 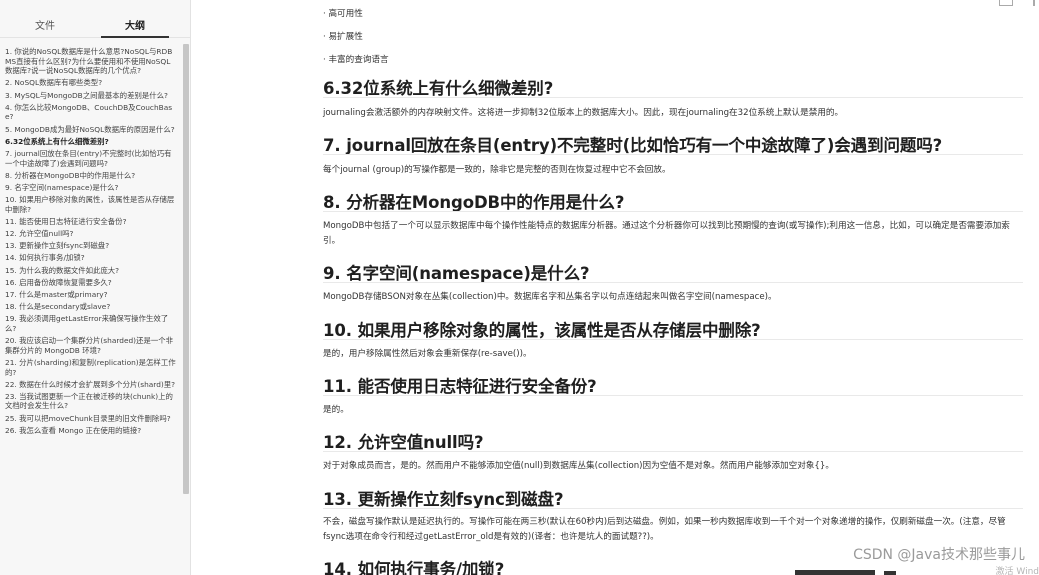 I want to click on activation-watermark: 激活 Wind, so click(x=1017, y=571).